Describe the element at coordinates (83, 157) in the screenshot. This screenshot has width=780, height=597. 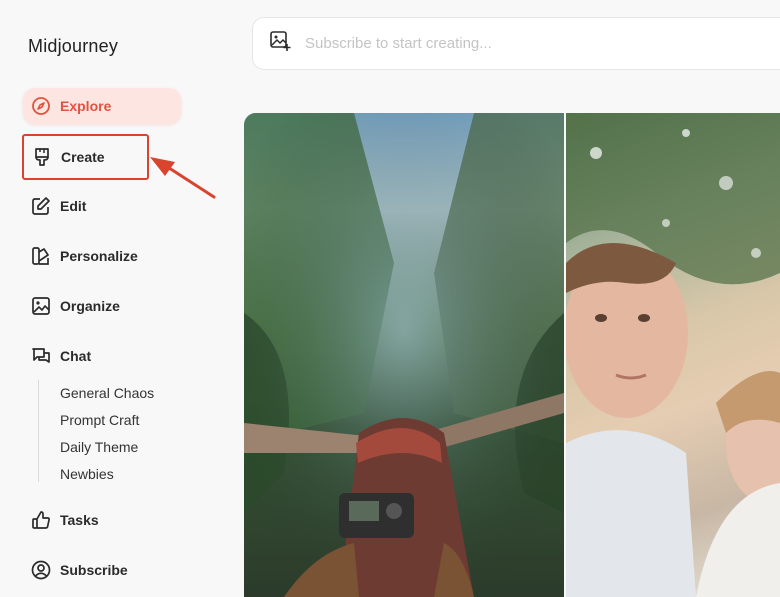
I see `nav-create-label: Create` at that location.